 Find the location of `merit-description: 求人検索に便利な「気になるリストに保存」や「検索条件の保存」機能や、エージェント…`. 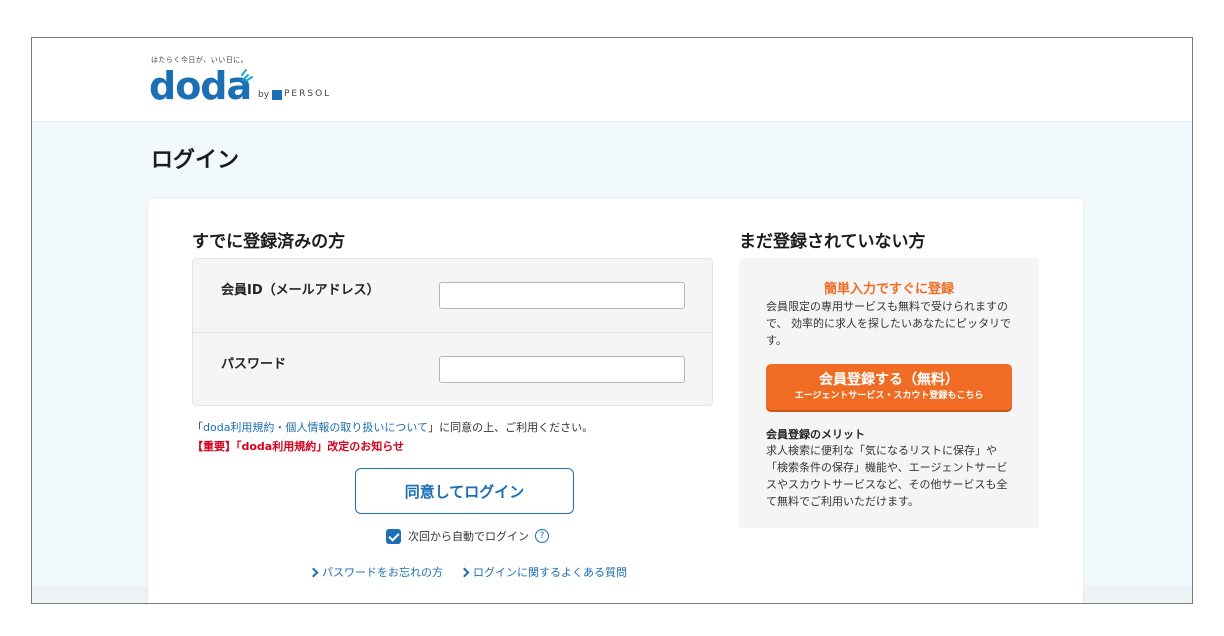

merit-description: 求人検索に便利な「気になるリストに保存」や「検索条件の保存」機能や、エージェント… is located at coordinates (887, 476).